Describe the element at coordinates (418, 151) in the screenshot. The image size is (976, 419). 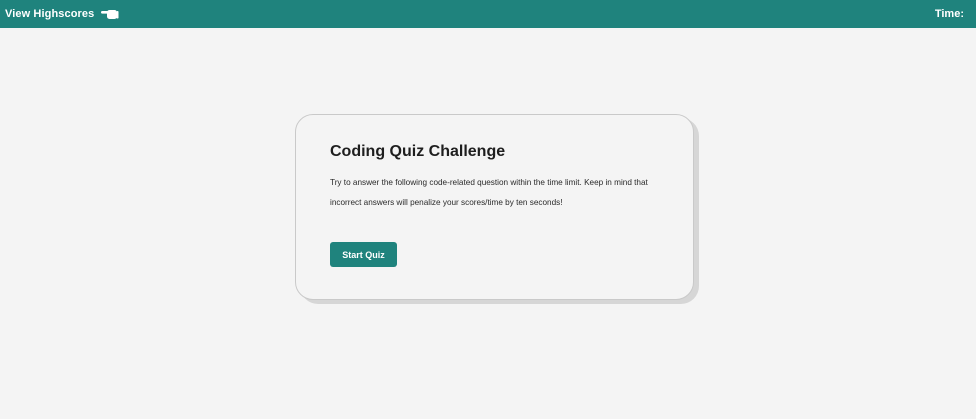
I see `quiz-title: Coding Quiz Challenge` at that location.